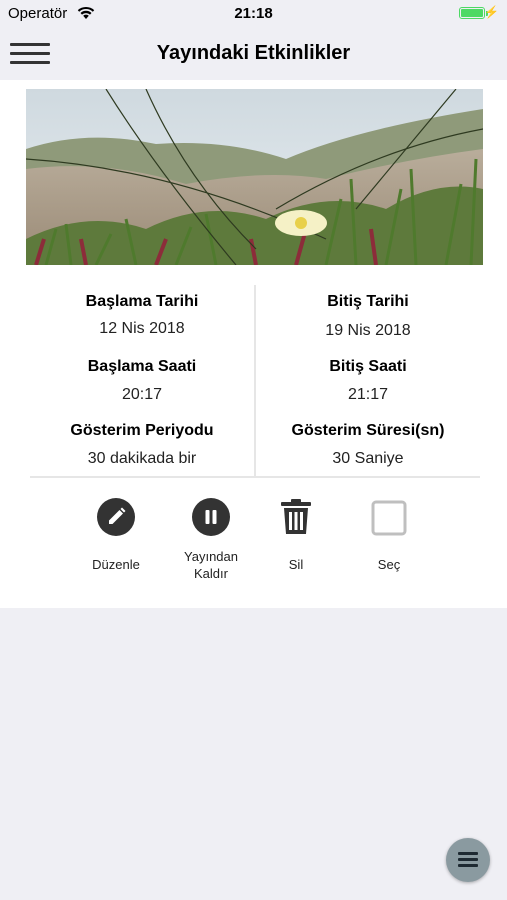 Image resolution: width=507 pixels, height=900 pixels. Describe the element at coordinates (473, 13) in the screenshot. I see `battery-icon` at that location.